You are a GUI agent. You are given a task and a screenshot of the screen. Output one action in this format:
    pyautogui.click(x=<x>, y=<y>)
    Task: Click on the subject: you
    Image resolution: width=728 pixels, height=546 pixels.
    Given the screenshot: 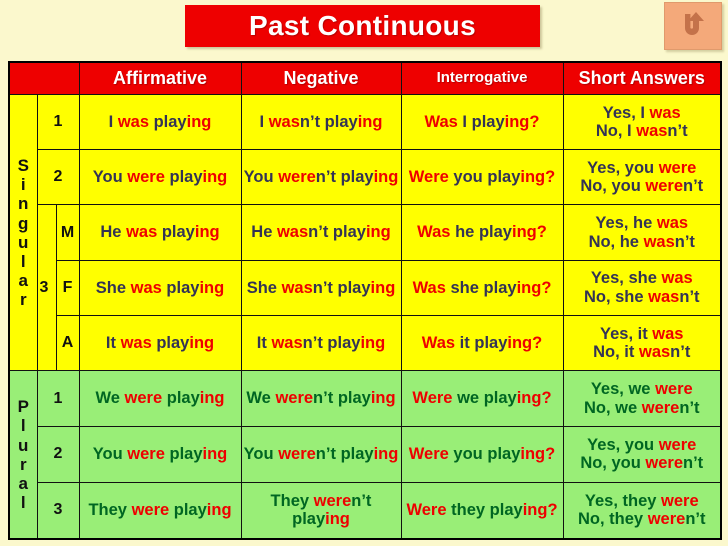 What is the action you would take?
    pyautogui.click(x=468, y=454)
    